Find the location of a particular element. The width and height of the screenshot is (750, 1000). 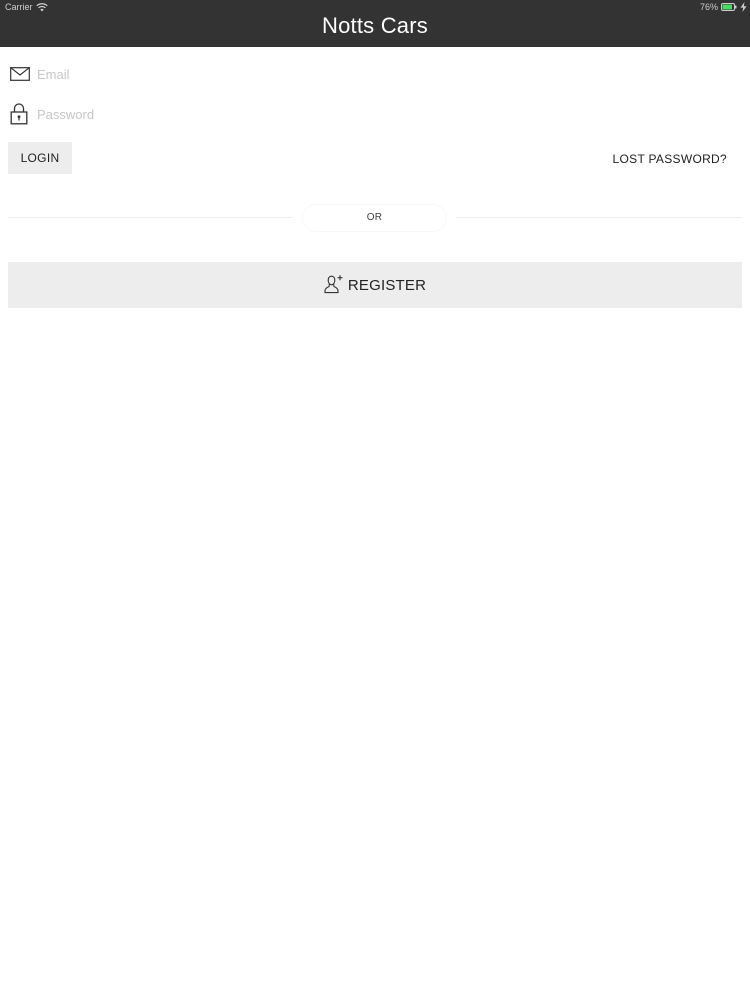

carrier-label: Carrier is located at coordinates (19, 7).